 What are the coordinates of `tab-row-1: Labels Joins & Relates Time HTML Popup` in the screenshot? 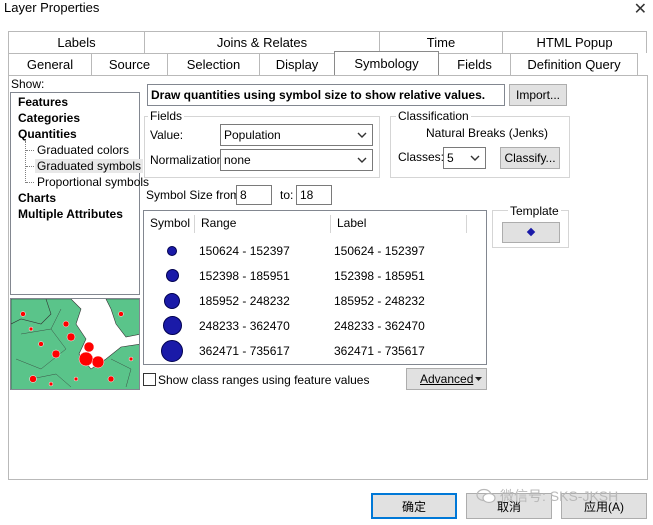 It's located at (327, 42).